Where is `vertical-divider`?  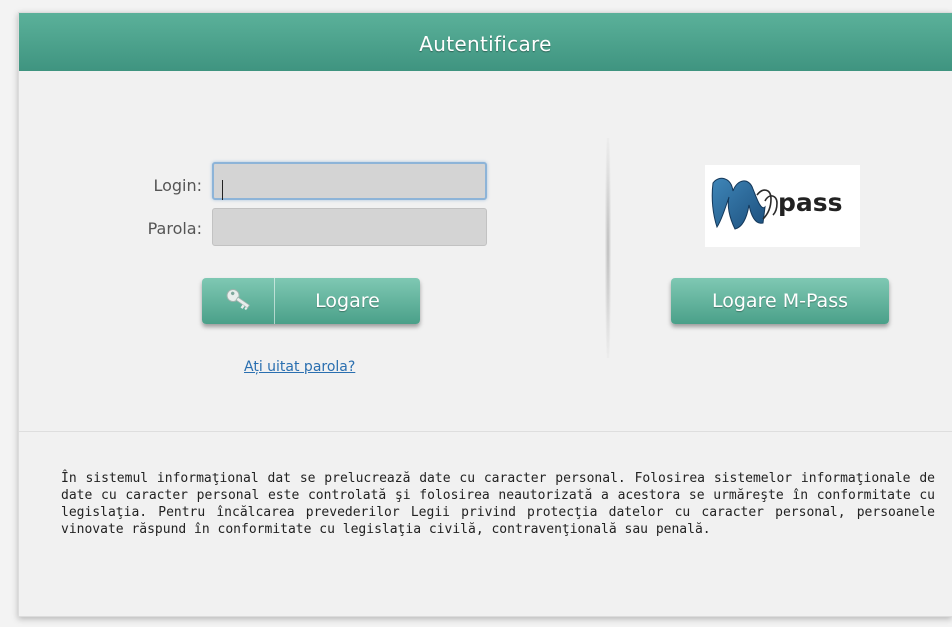 vertical-divider is located at coordinates (608, 248).